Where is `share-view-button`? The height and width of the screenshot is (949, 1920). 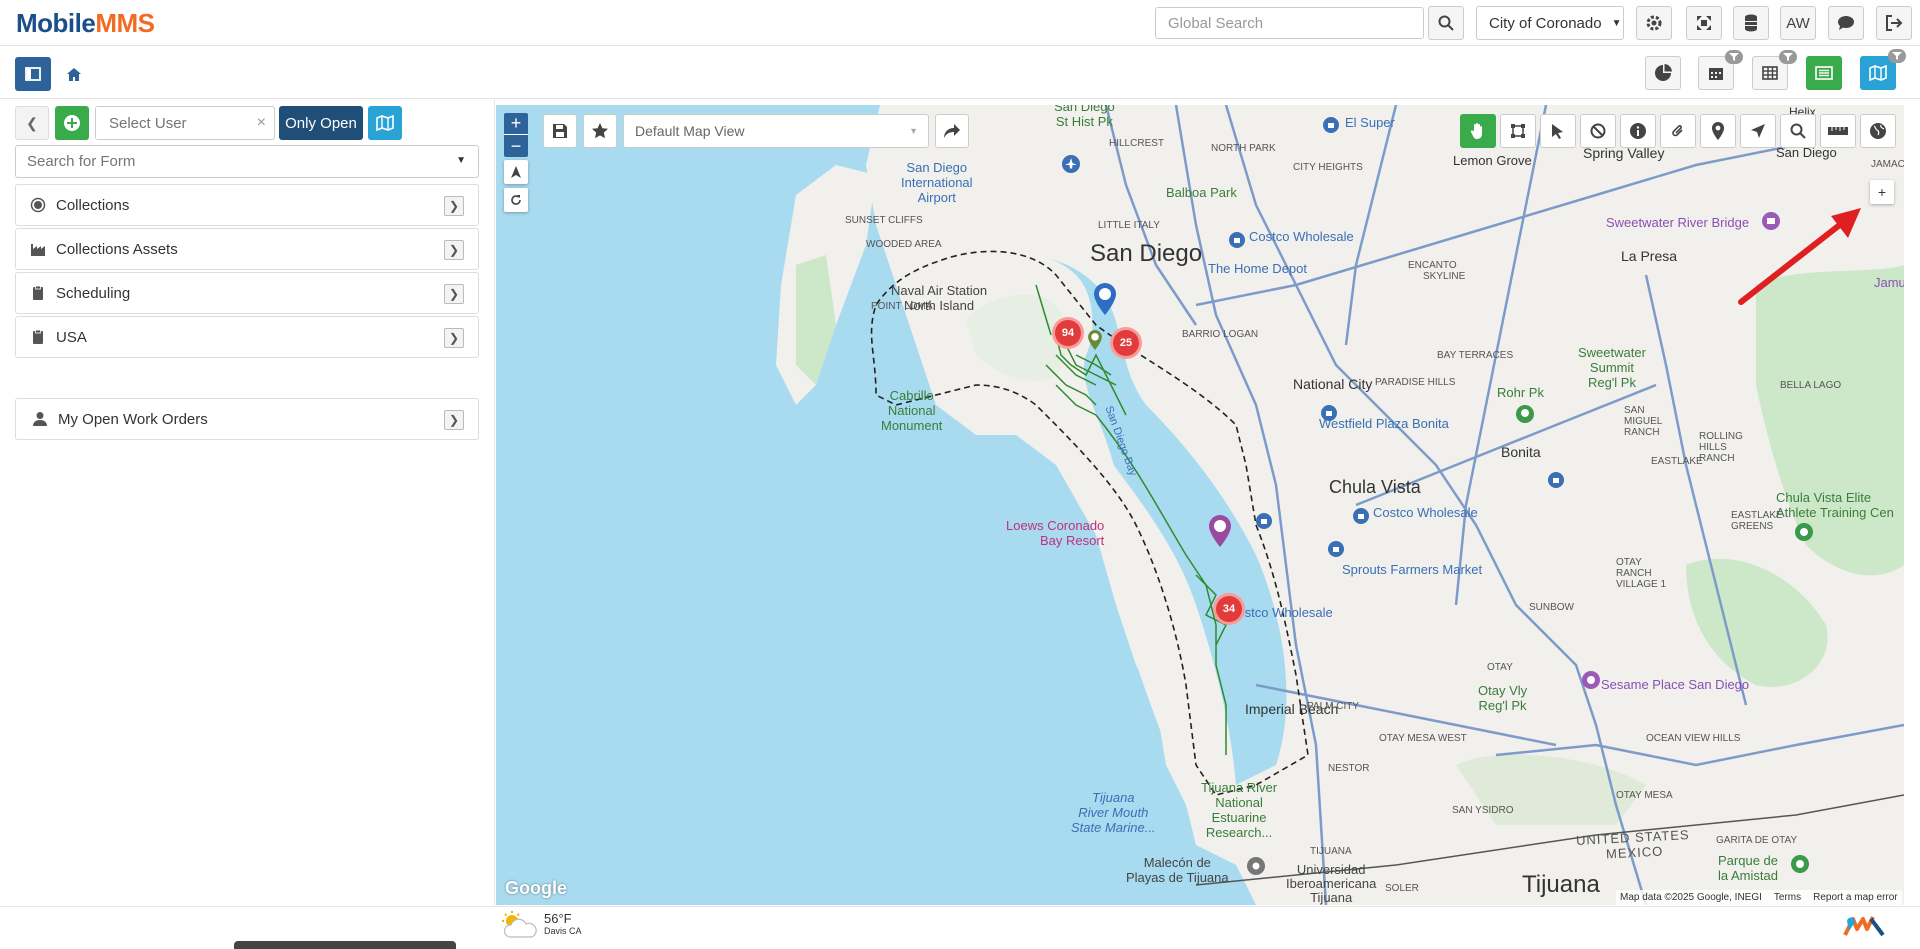
share-view-button is located at coordinates (952, 131).